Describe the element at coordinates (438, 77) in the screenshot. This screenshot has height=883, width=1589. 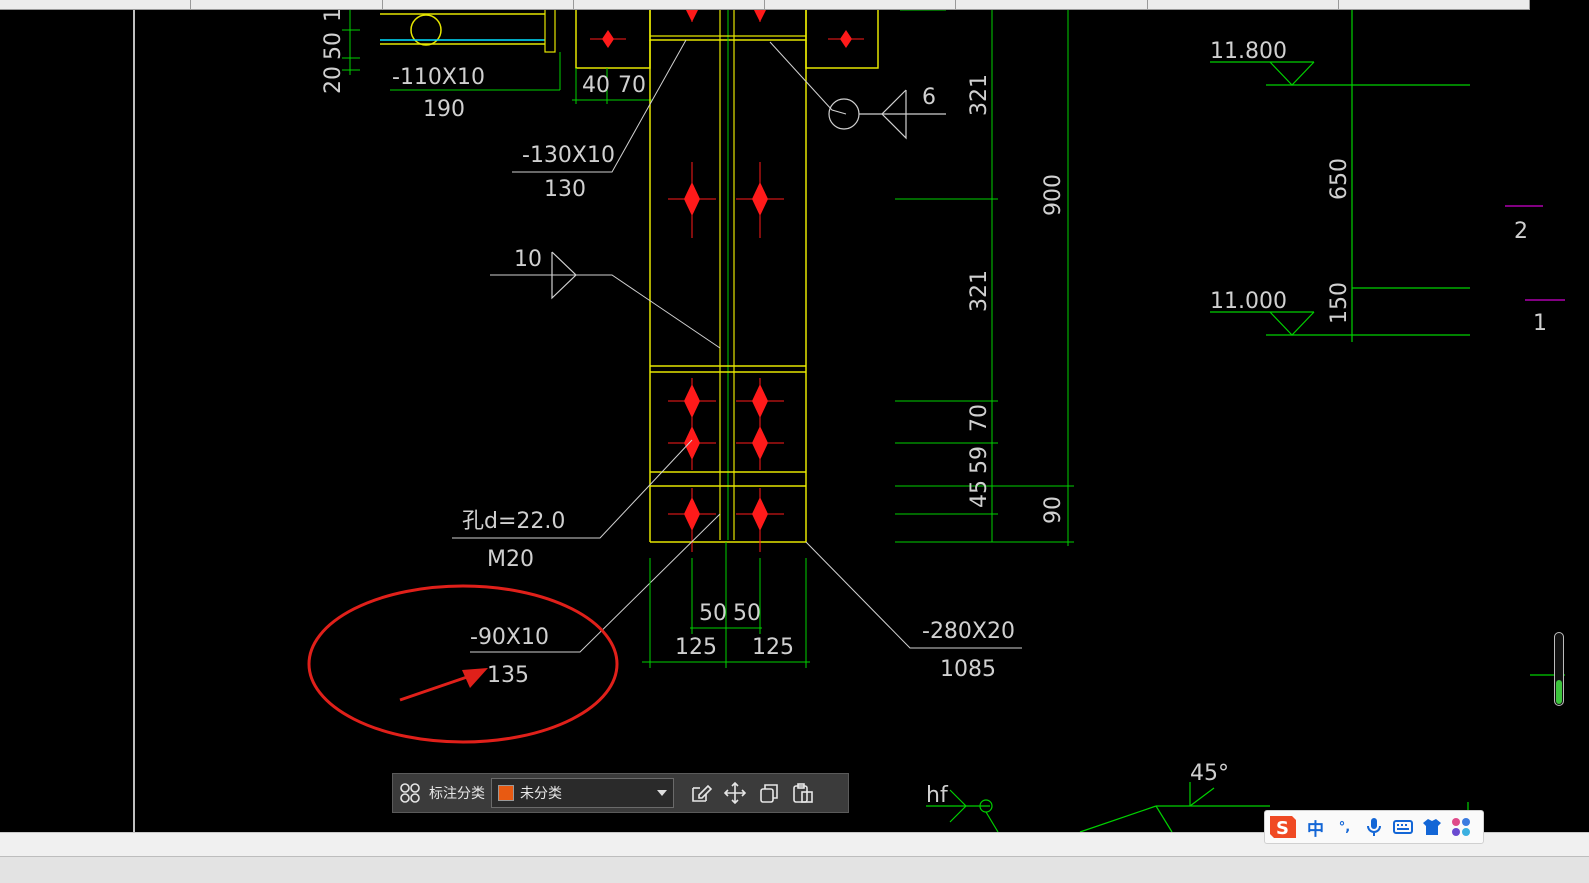
I see `plate-label-110x10: -110X10` at that location.